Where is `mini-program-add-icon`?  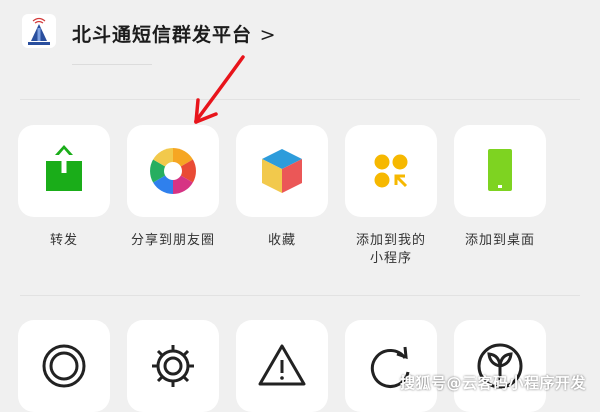
mini-program-add-icon is located at coordinates (391, 171).